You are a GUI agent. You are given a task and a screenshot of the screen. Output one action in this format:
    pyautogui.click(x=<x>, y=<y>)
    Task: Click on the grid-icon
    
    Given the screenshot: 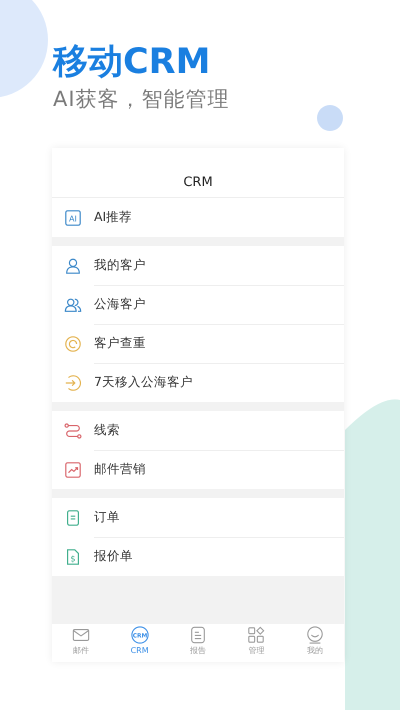 What is the action you would take?
    pyautogui.click(x=256, y=635)
    